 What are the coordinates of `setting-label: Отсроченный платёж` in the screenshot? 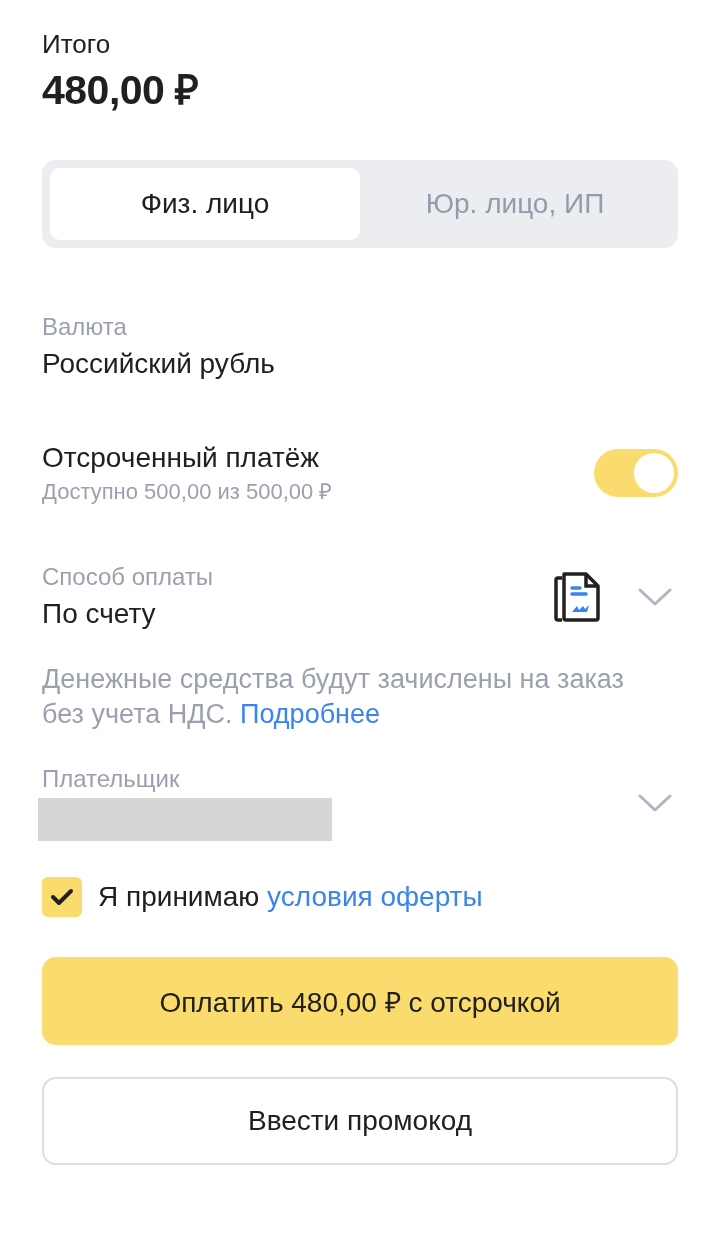 It's located at (181, 458).